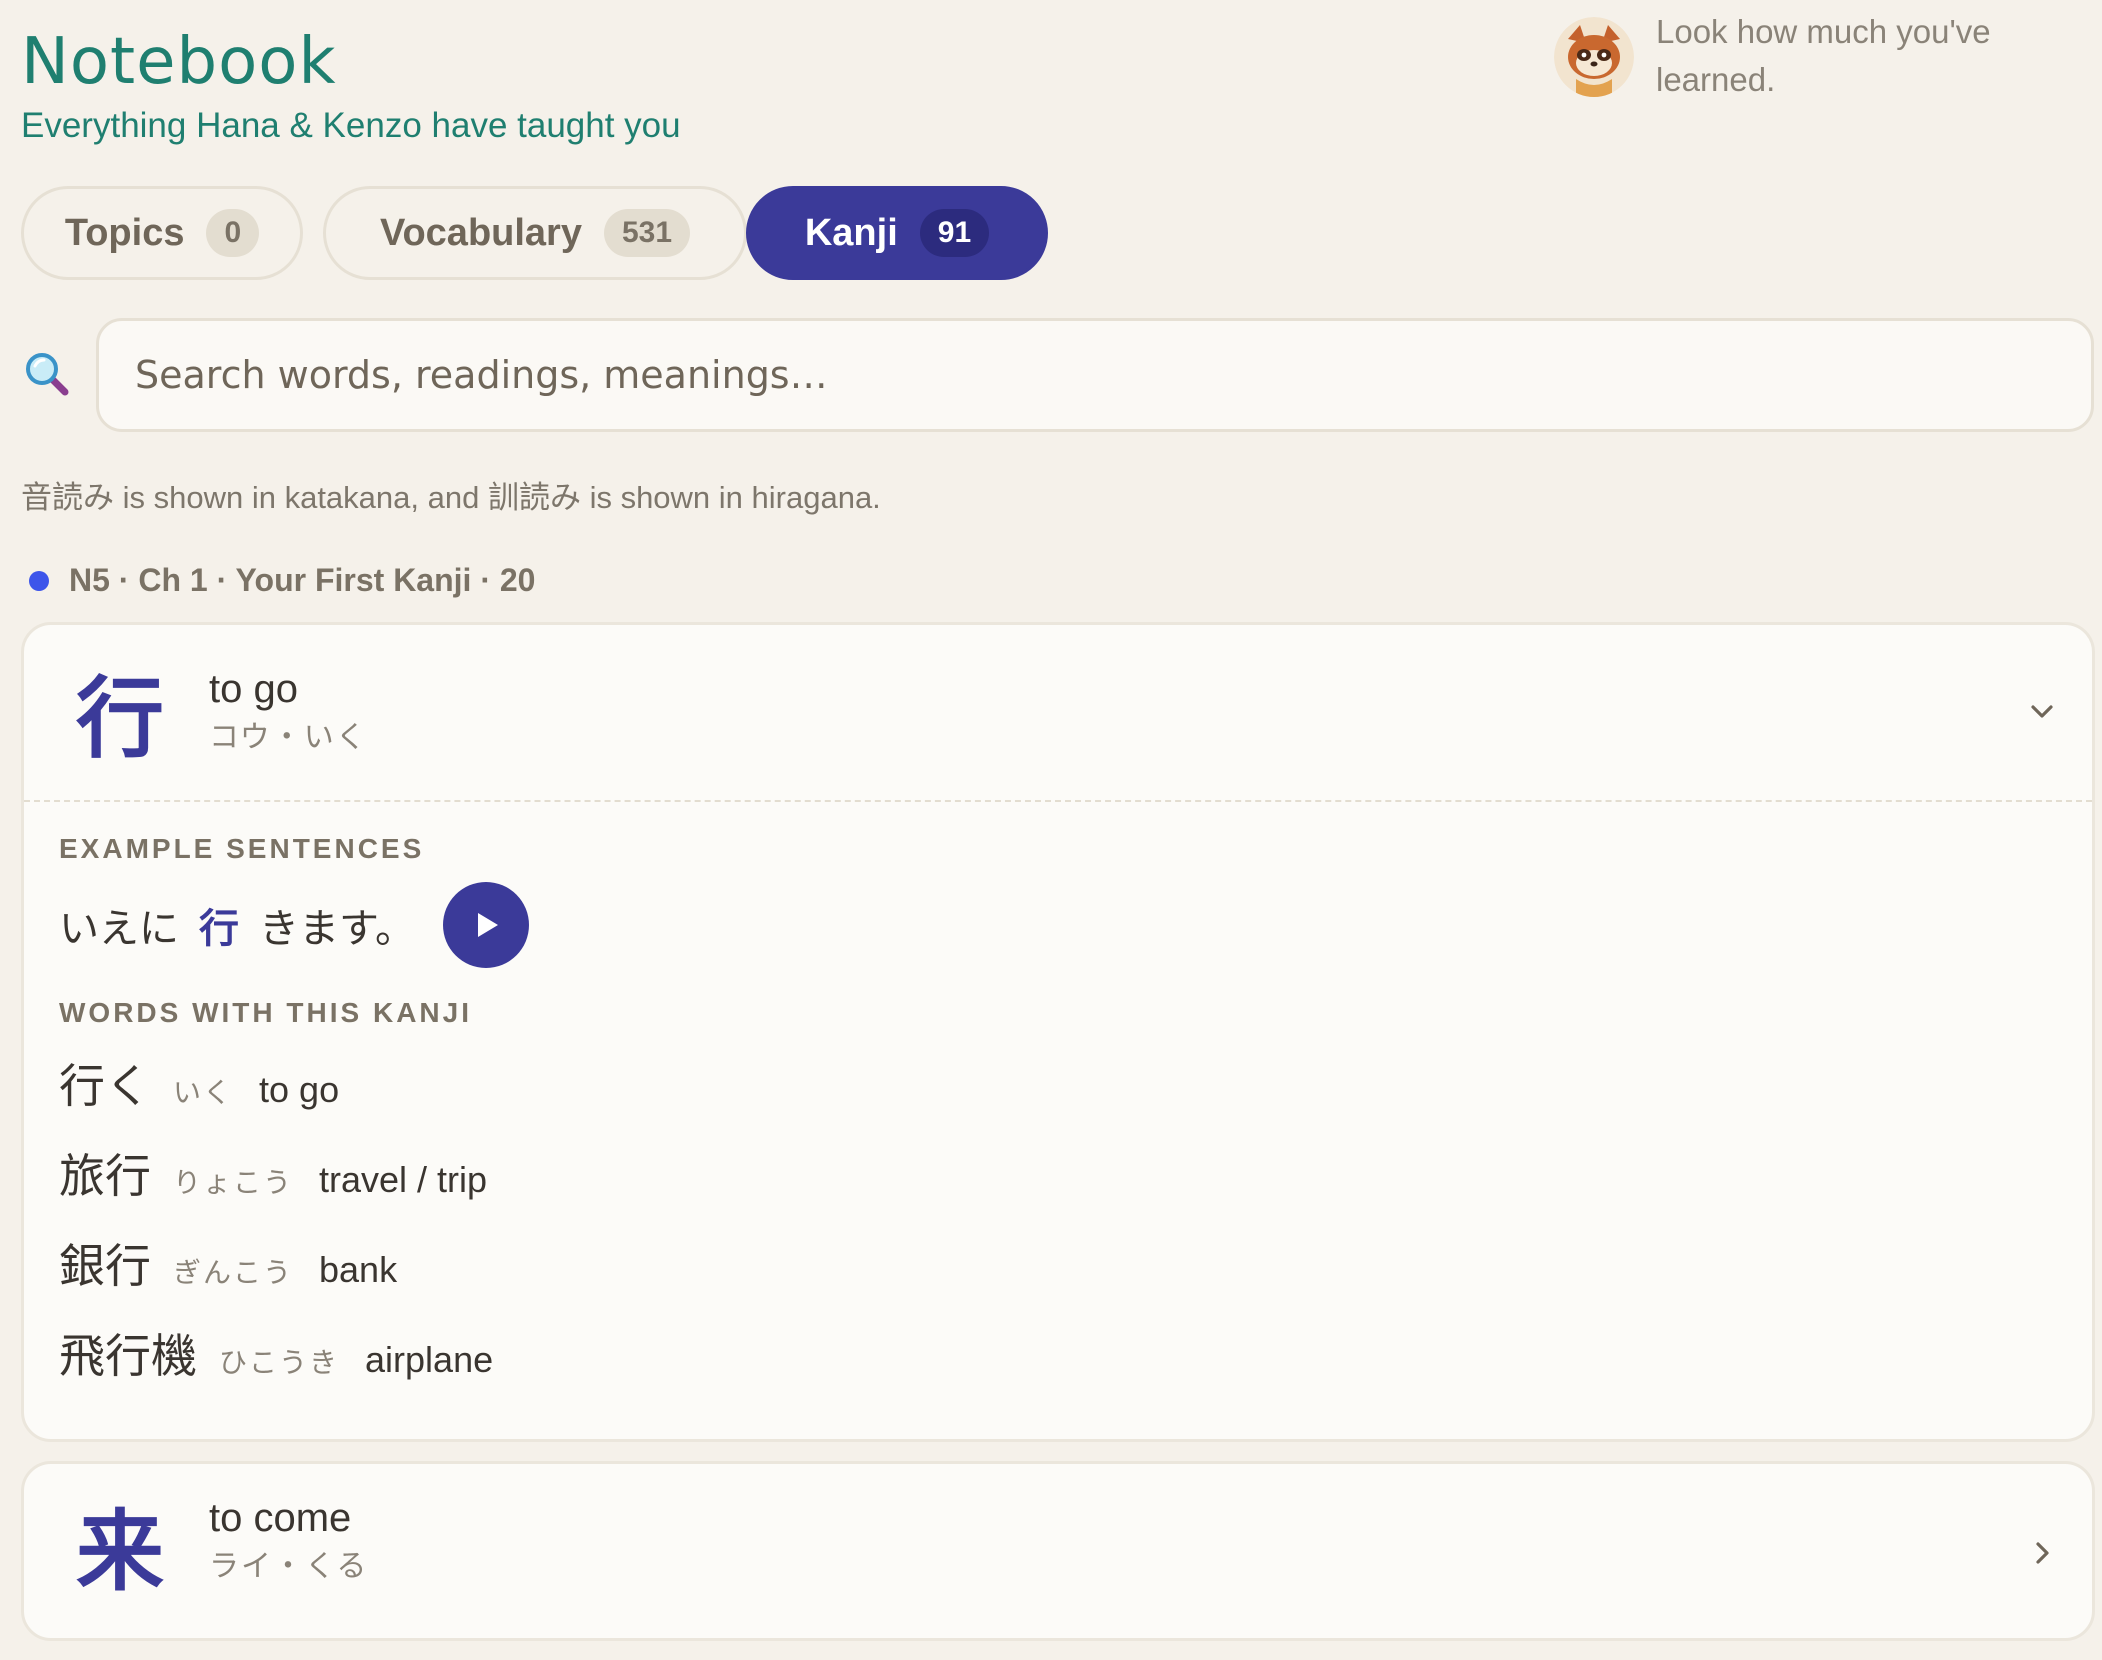 The image size is (2102, 1660). What do you see at coordinates (242, 848) in the screenshot?
I see `example-sentences-label: EXAMPLE SENTENCES` at bounding box center [242, 848].